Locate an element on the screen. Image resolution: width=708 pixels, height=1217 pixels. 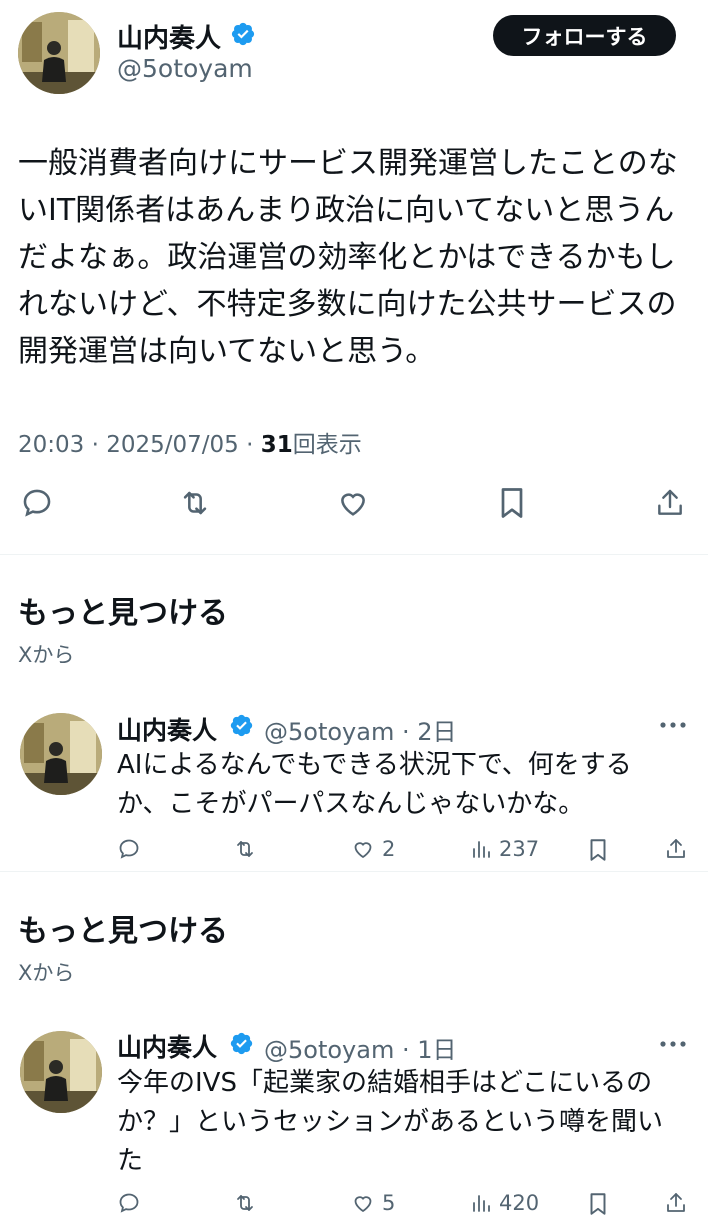
tweet-line: れないけど、不特定多数に向けた公共サービスの is located at coordinates (347, 304).